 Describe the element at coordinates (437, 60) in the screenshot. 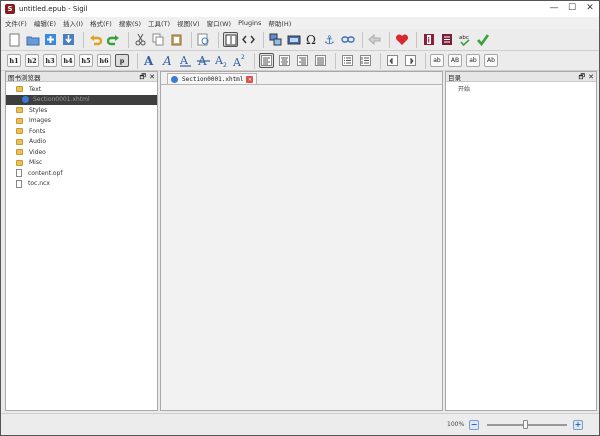

I see `lowercase-button: ab` at that location.